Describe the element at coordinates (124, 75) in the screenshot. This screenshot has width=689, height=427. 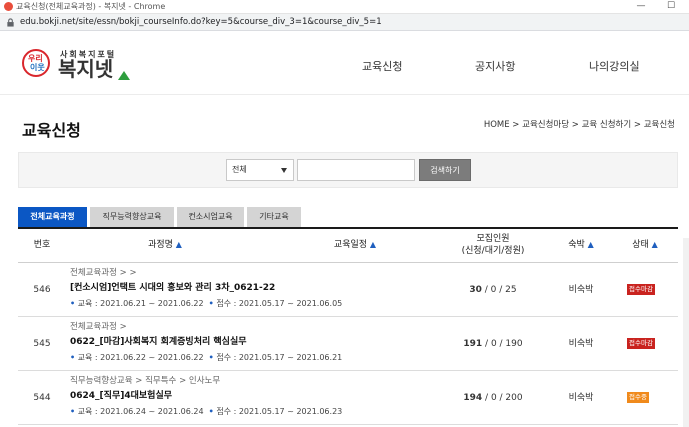
I see `logo-triangle-icon` at that location.